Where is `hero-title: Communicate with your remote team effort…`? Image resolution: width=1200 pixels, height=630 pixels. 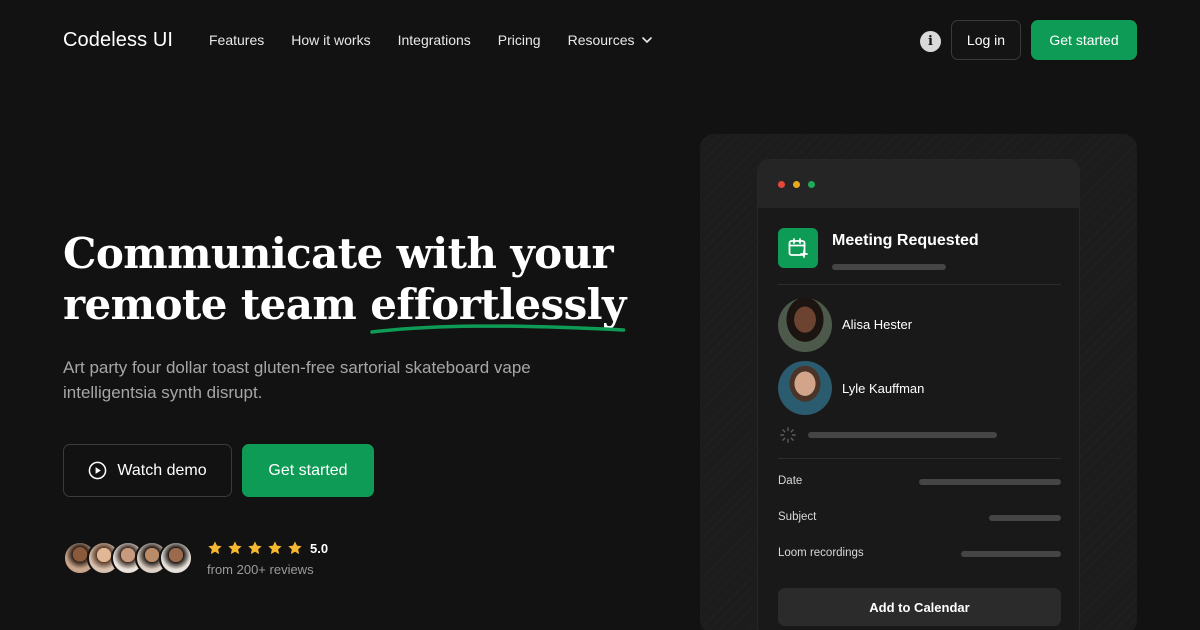 hero-title: Communicate with your remote team effort… is located at coordinates (353, 281).